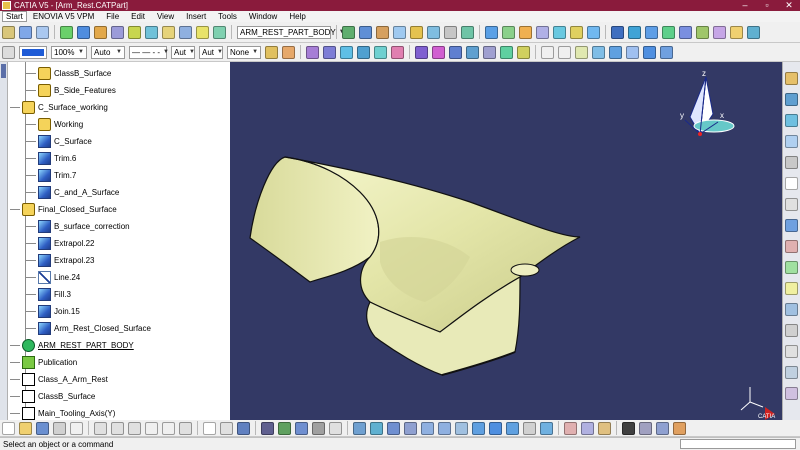  Describe the element at coordinates (53, 277) in the screenshot. I see `tree-item: Line.24` at that location.